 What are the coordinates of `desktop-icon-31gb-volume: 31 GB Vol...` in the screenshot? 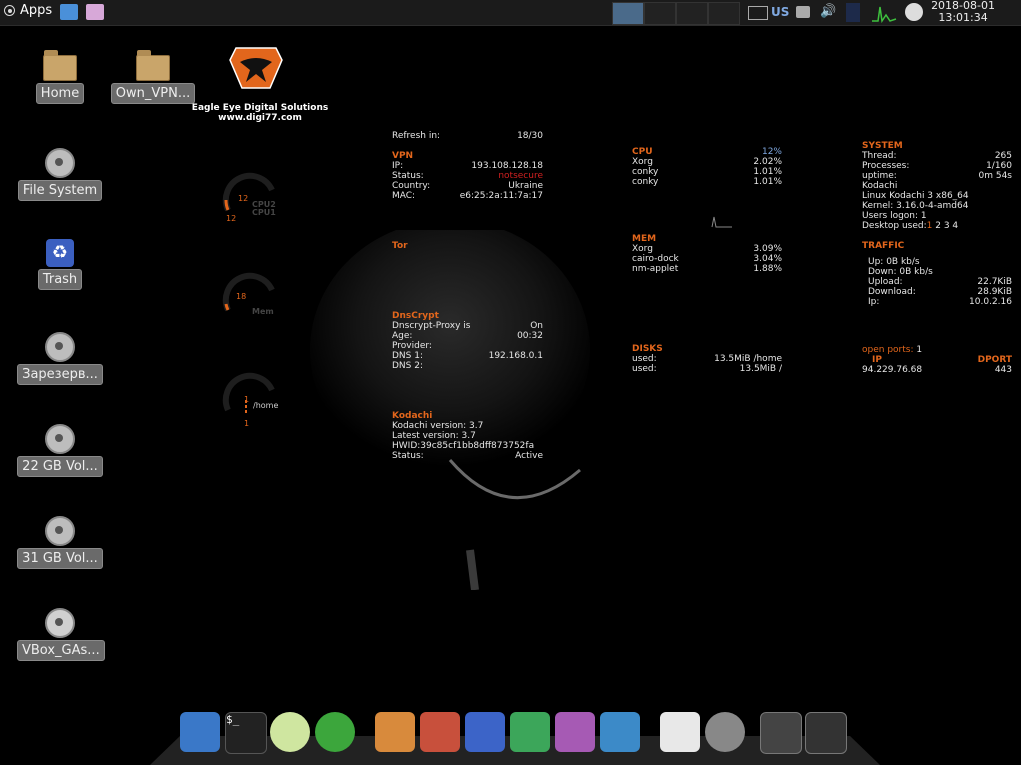 It's located at (60, 542).